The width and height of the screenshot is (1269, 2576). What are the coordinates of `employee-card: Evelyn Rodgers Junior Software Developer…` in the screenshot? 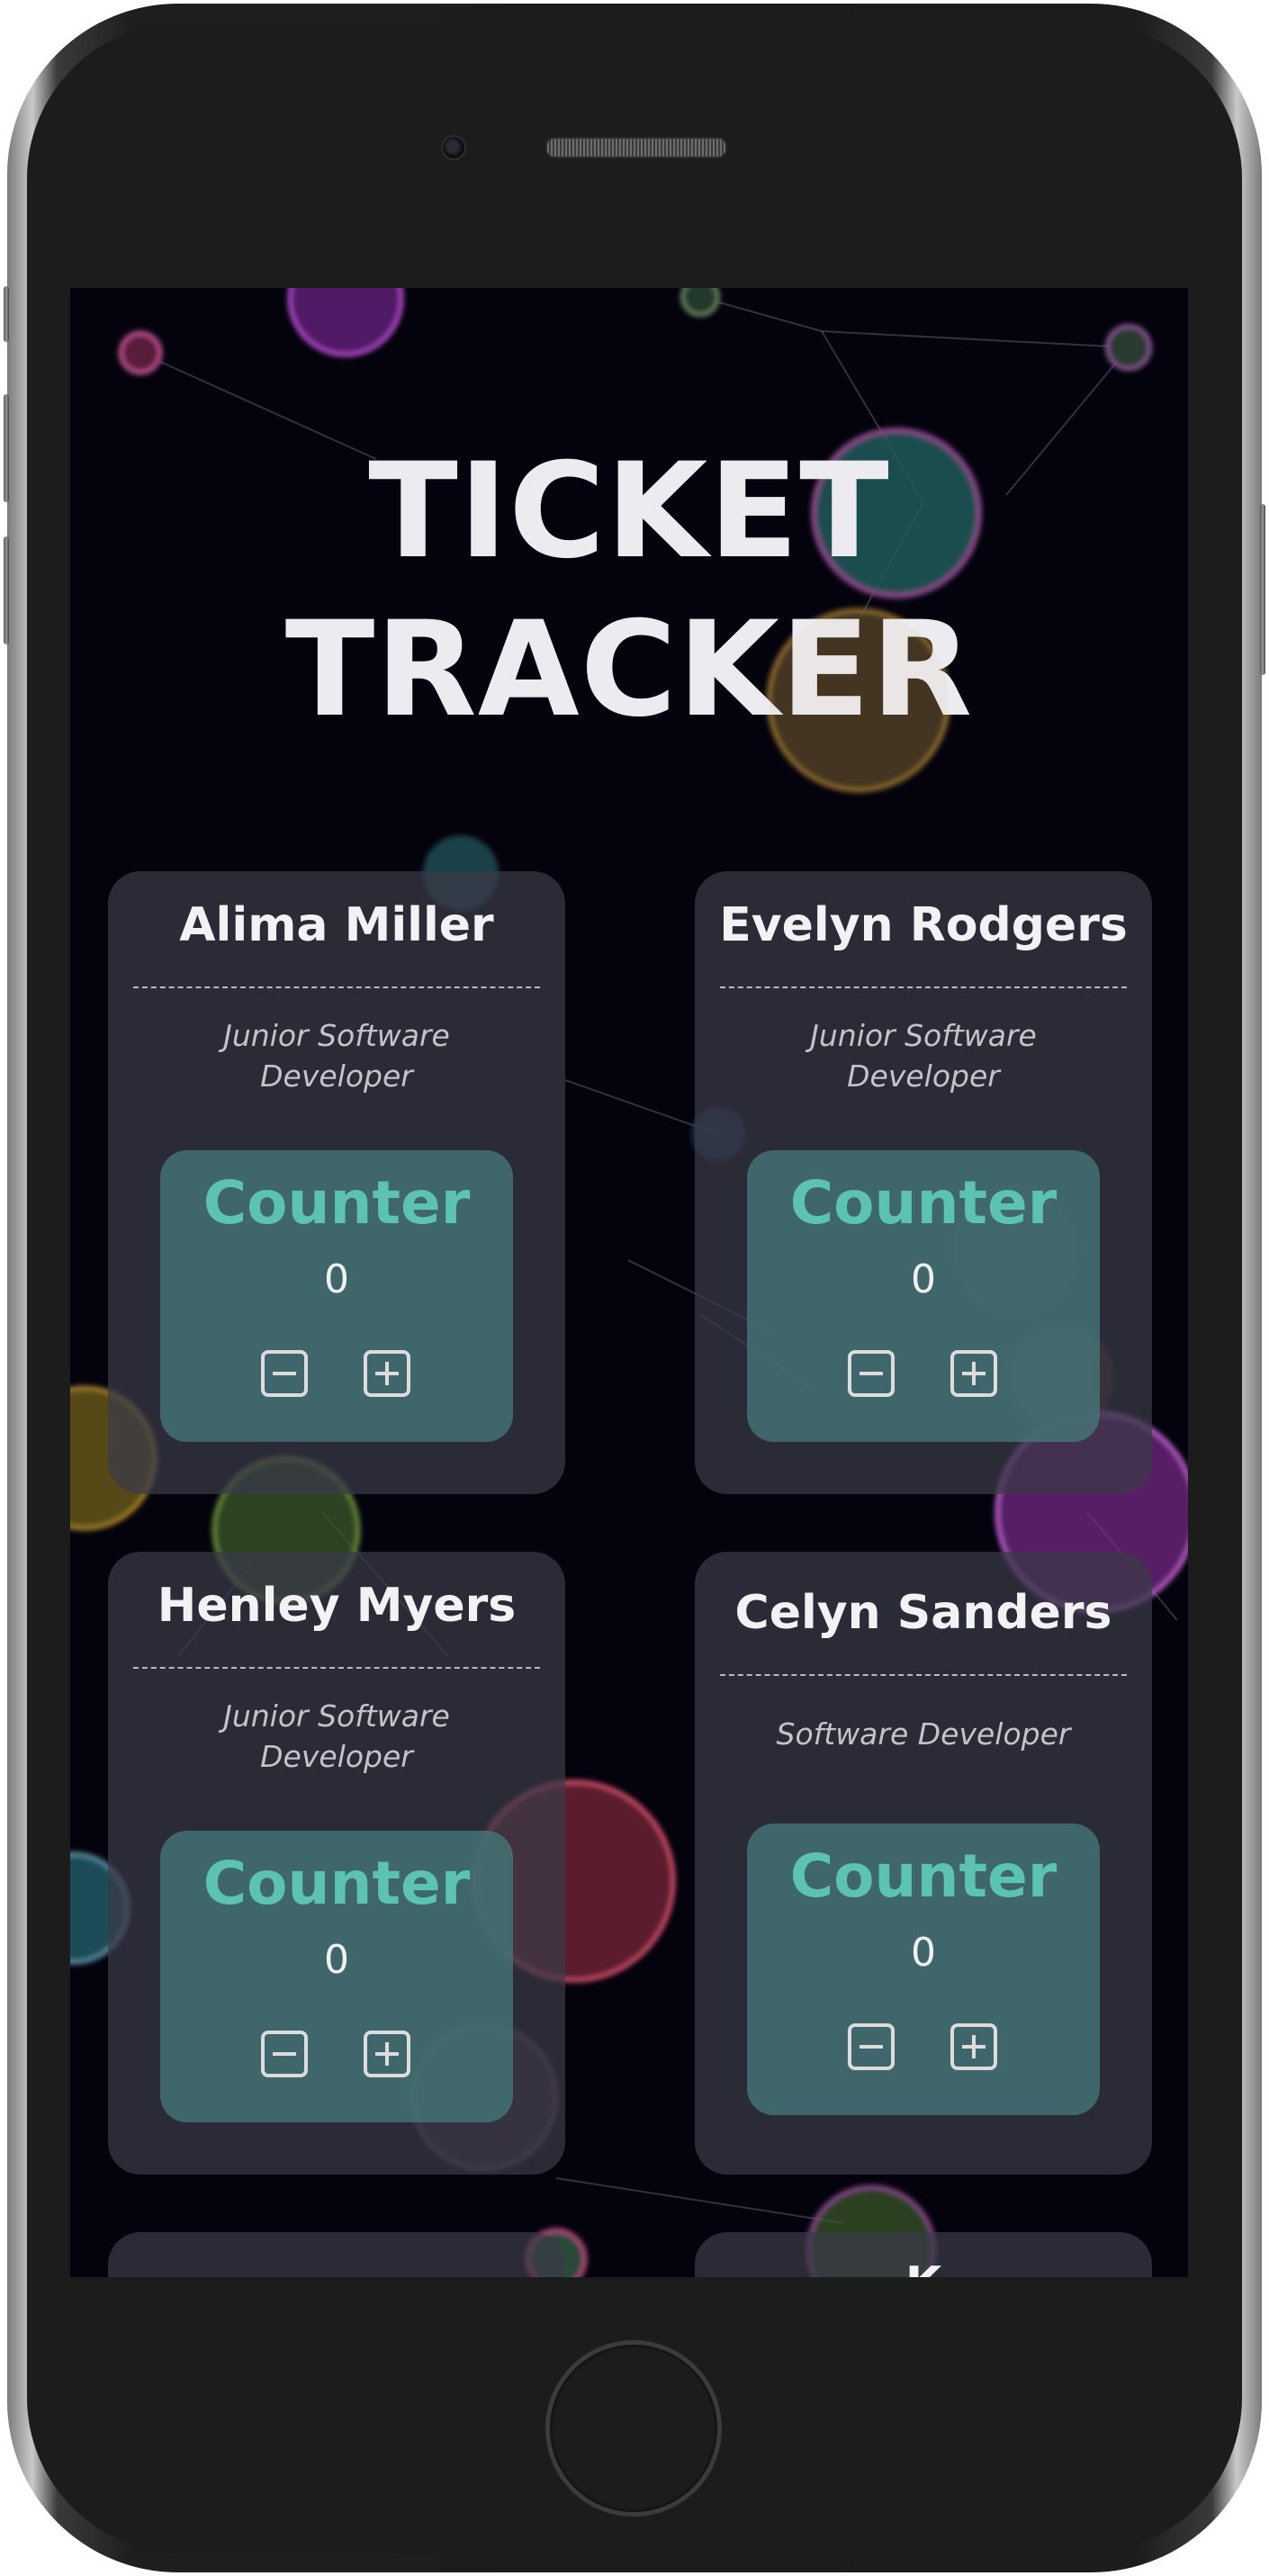 It's located at (923, 1182).